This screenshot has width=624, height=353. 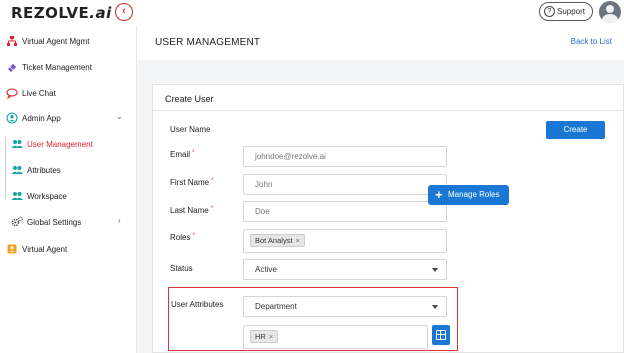 What do you see at coordinates (119, 116) in the screenshot?
I see `chevron-down-icon: ⌄` at bounding box center [119, 116].